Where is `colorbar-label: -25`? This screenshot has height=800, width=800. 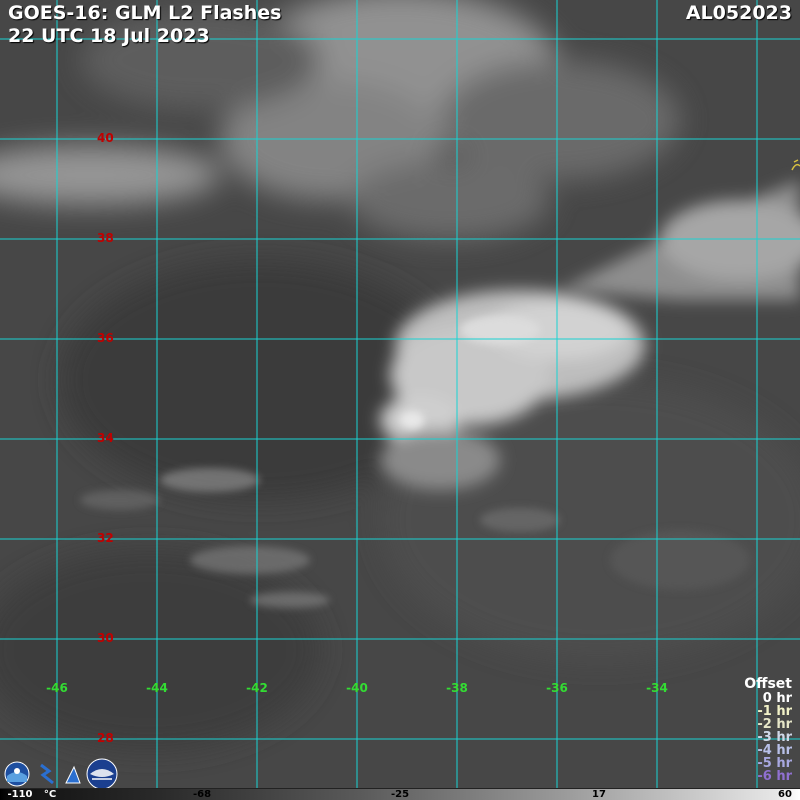
colorbar-label: -25 is located at coordinates (400, 794).